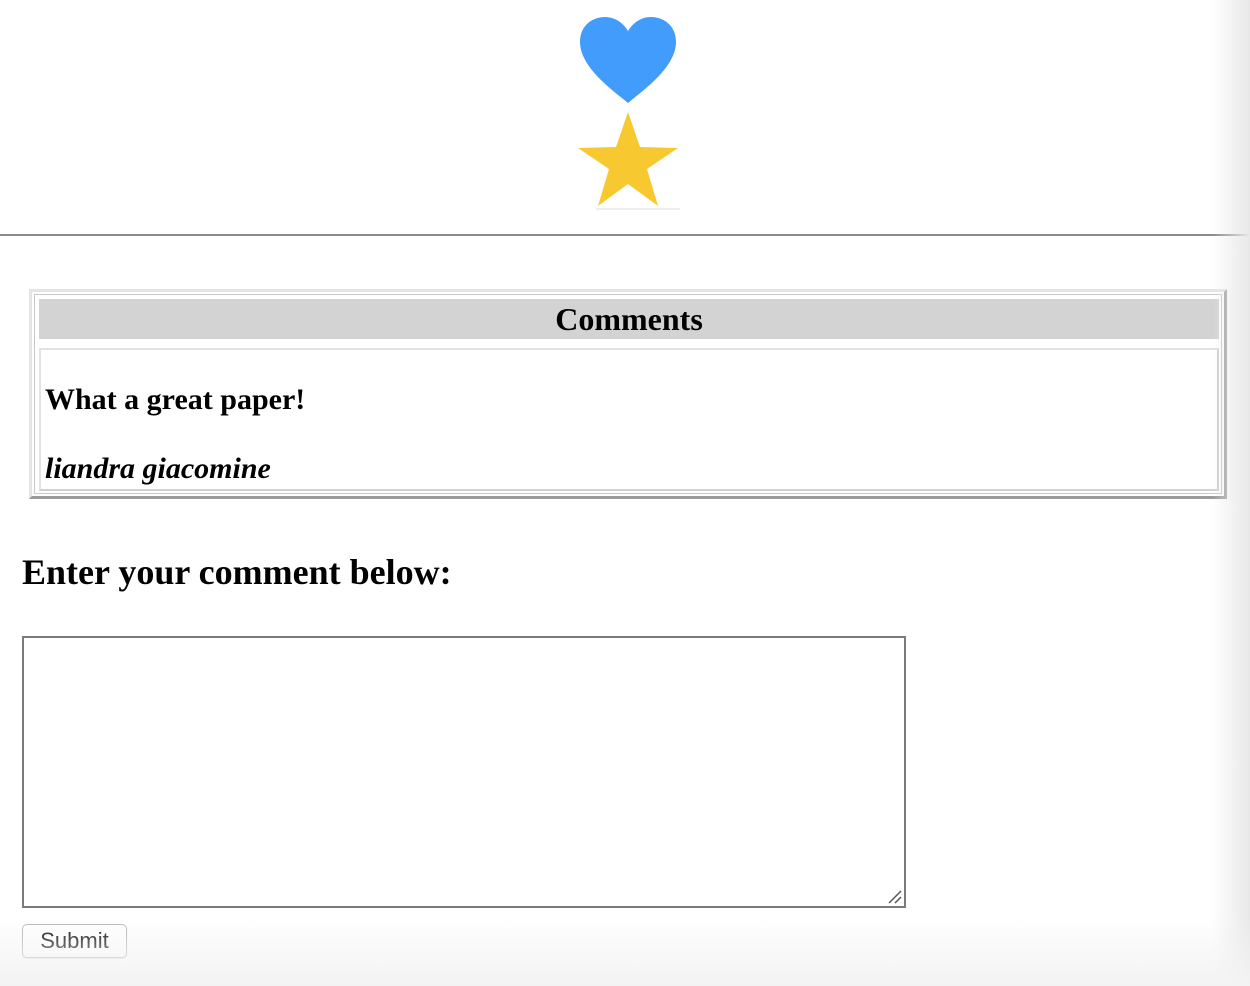 This screenshot has width=1250, height=986. I want to click on comment-text: What a great paper!, so click(175, 399).